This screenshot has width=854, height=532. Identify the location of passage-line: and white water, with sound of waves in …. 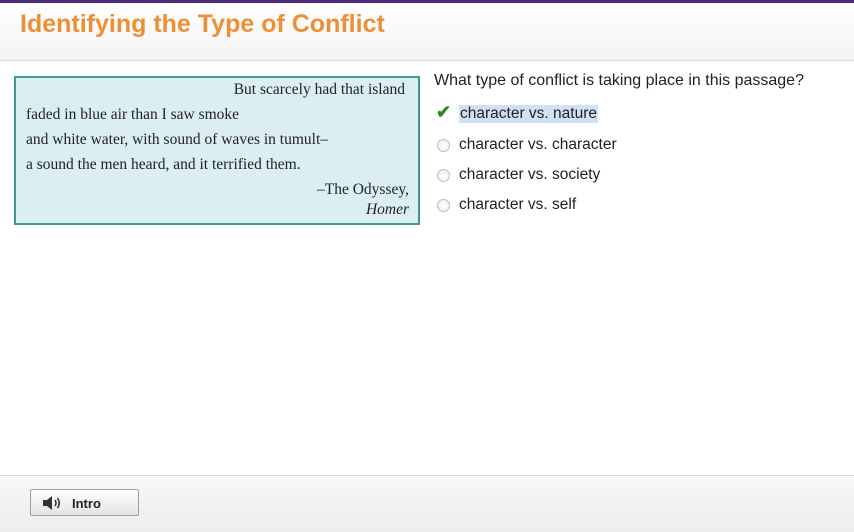
(177, 139).